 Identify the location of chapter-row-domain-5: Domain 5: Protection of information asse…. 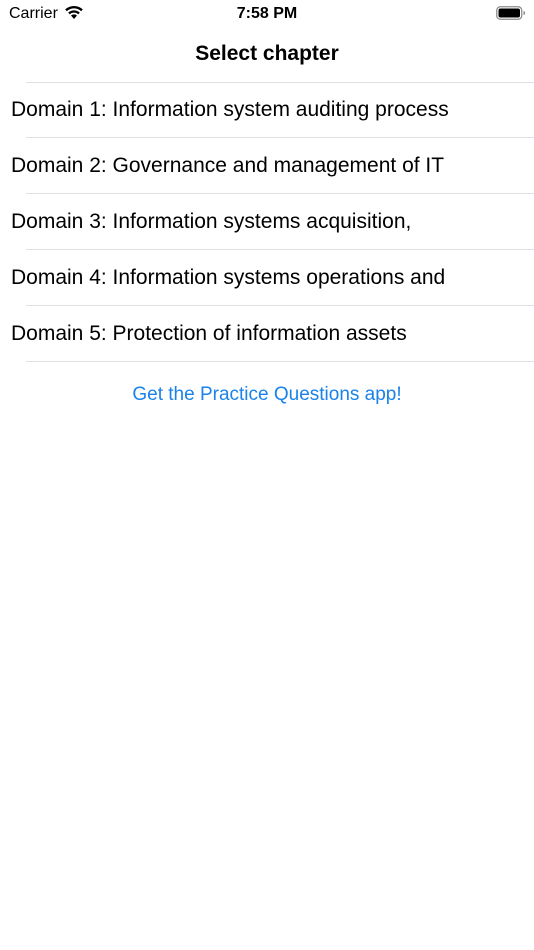
(267, 334).